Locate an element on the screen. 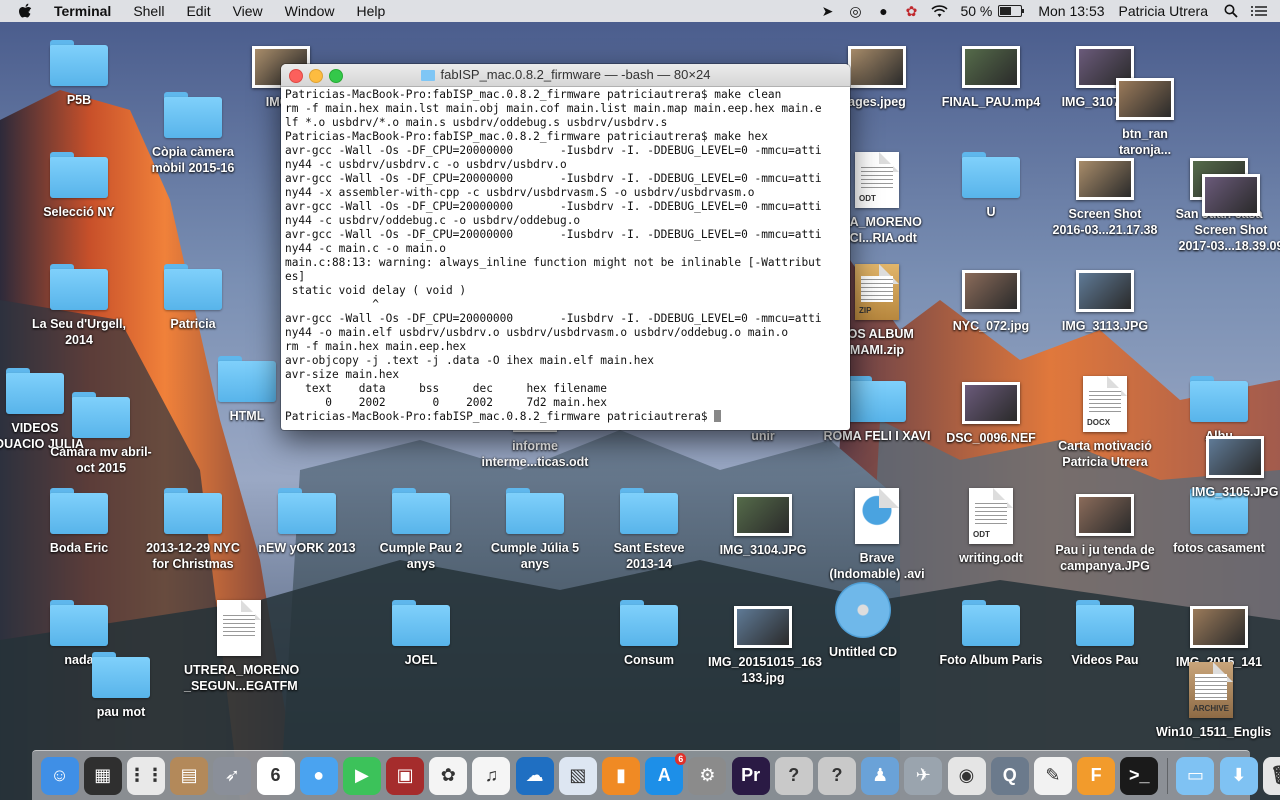  premiere-icon: Pr is located at coordinates (750, 775).